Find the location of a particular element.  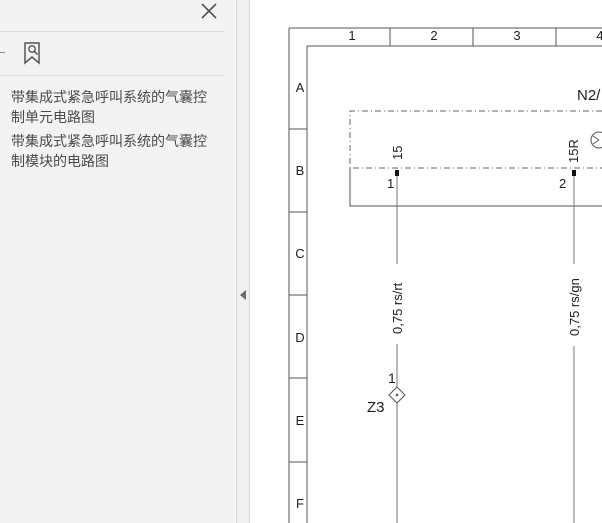

pin-name: 15 is located at coordinates (397, 153).